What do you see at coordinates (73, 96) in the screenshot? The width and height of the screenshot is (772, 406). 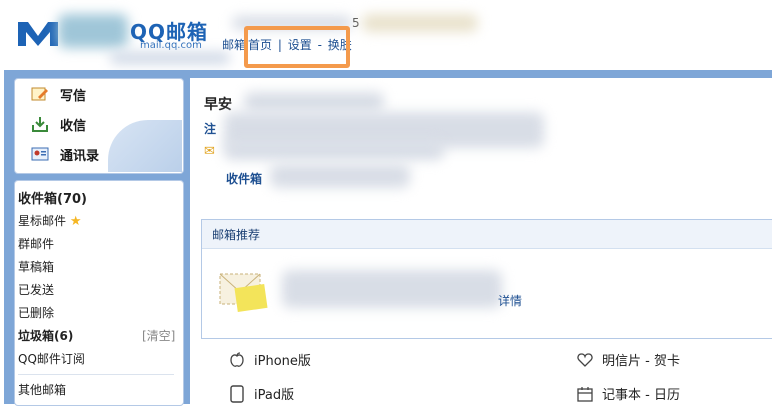 I see `compose-label: 写信` at bounding box center [73, 96].